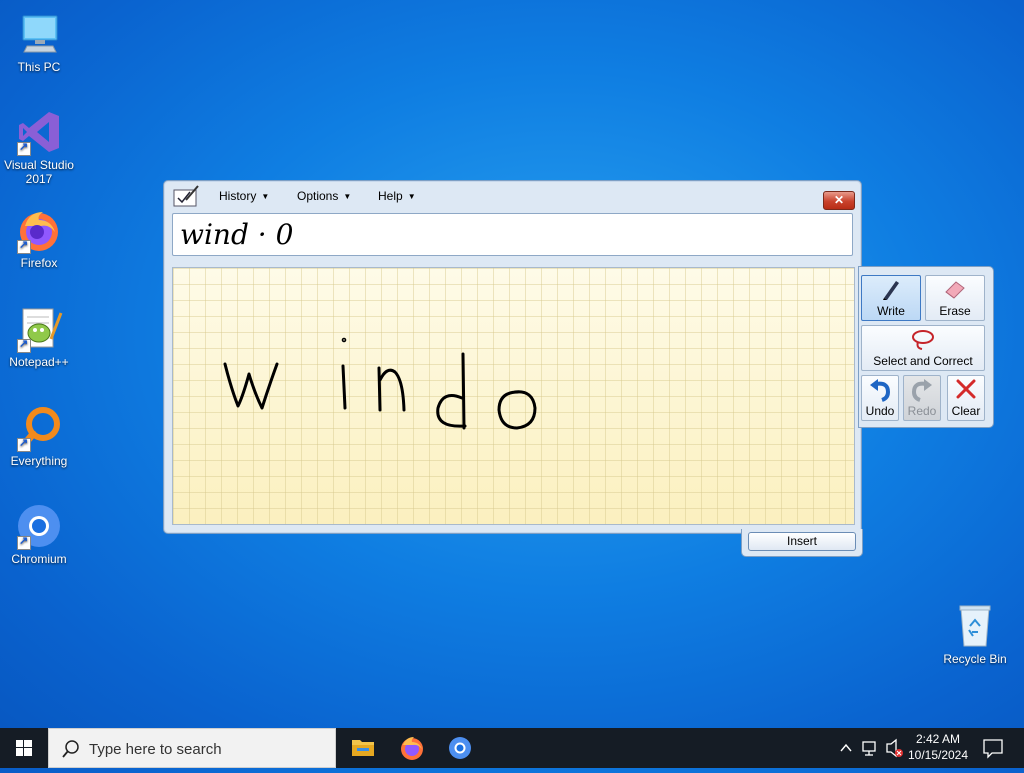  Describe the element at coordinates (955, 290) in the screenshot. I see `eraser-icon` at that location.